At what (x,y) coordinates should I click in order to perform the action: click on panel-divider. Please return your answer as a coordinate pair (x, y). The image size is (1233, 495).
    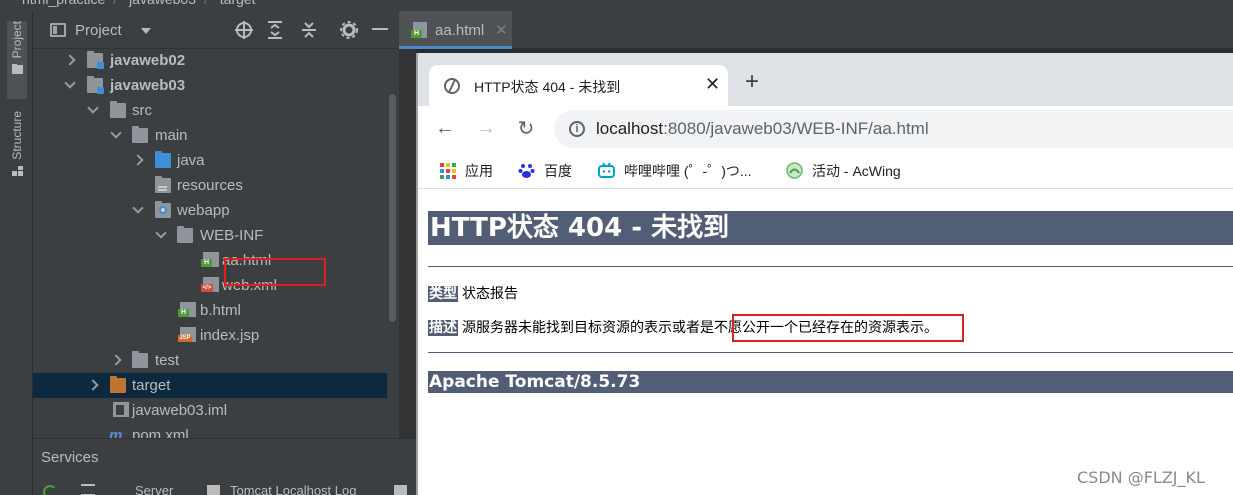
    Looking at the image, I should click on (407, 224).